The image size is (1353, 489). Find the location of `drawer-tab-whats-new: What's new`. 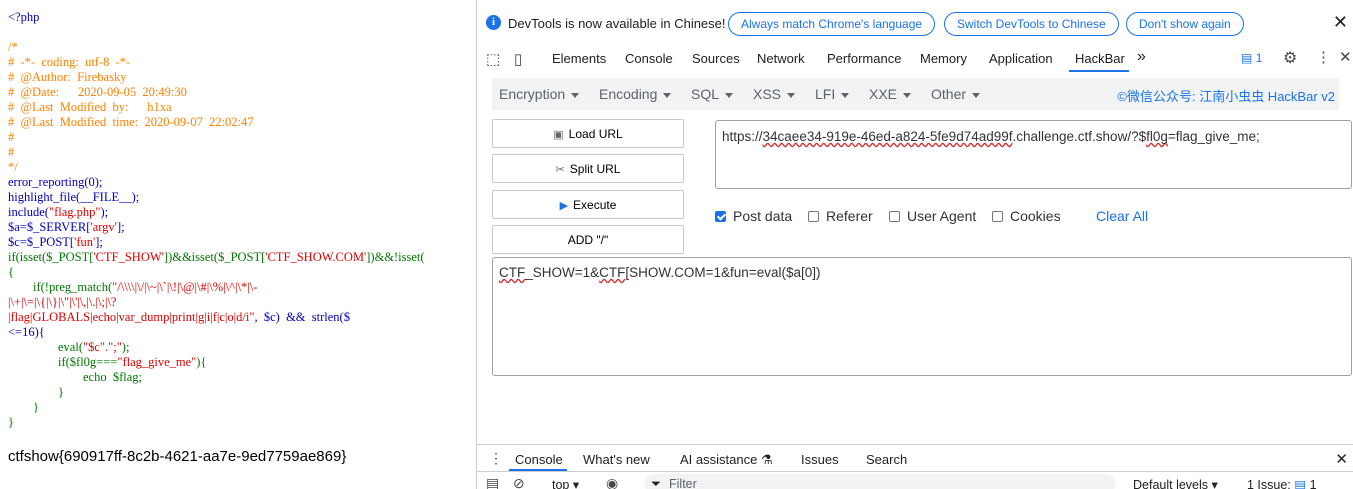

drawer-tab-whats-new: What's new is located at coordinates (616, 459).